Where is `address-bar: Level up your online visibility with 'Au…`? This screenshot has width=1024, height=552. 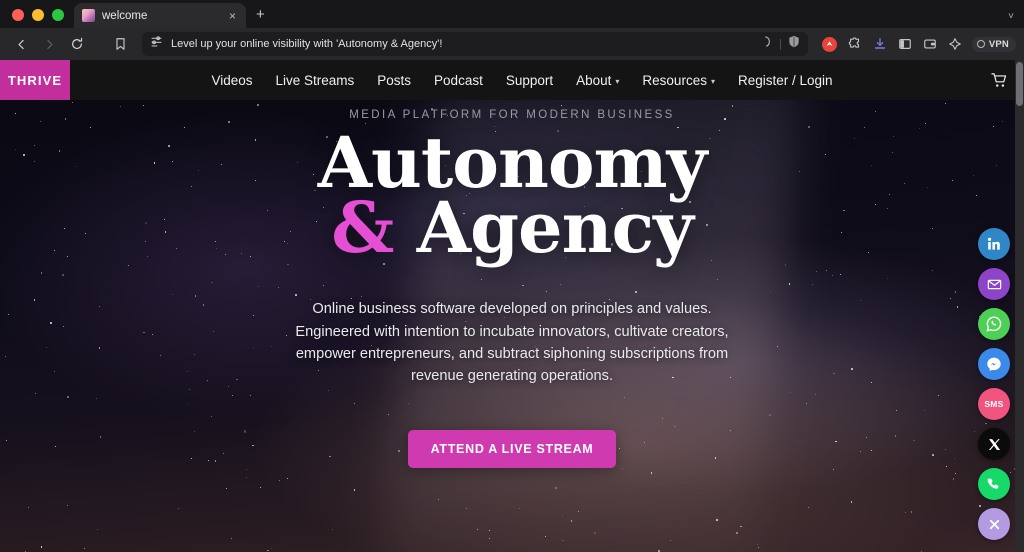
address-bar: Level up your online visibility with 'Au… is located at coordinates (475, 44).